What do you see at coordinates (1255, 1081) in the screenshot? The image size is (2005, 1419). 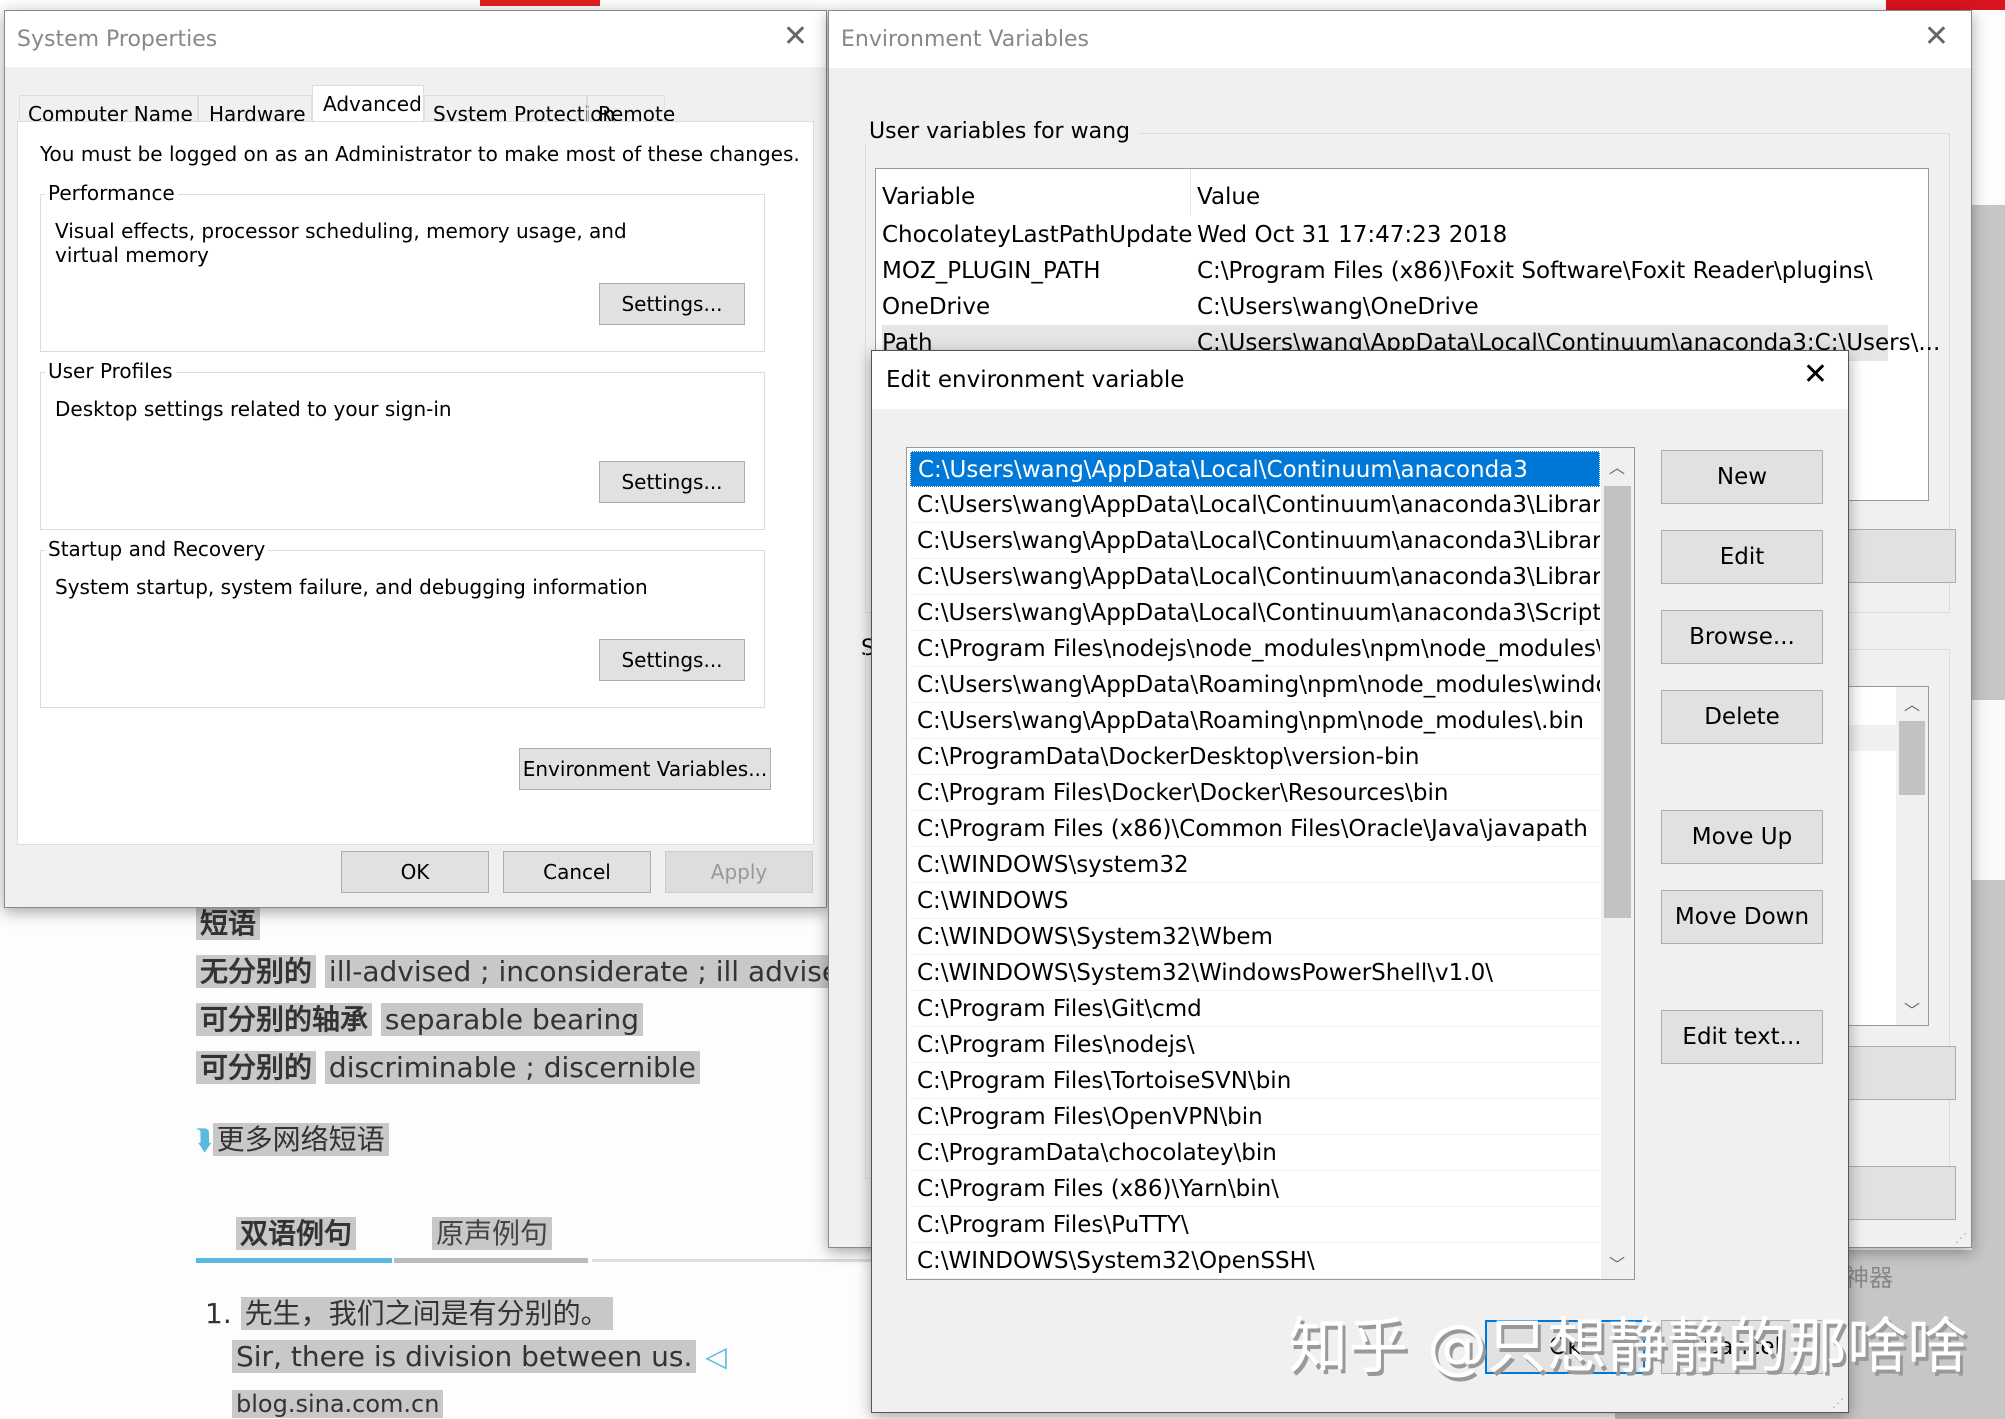 I see `path-list-item: C:\Program Files\TortoiseSVN\bin` at bounding box center [1255, 1081].